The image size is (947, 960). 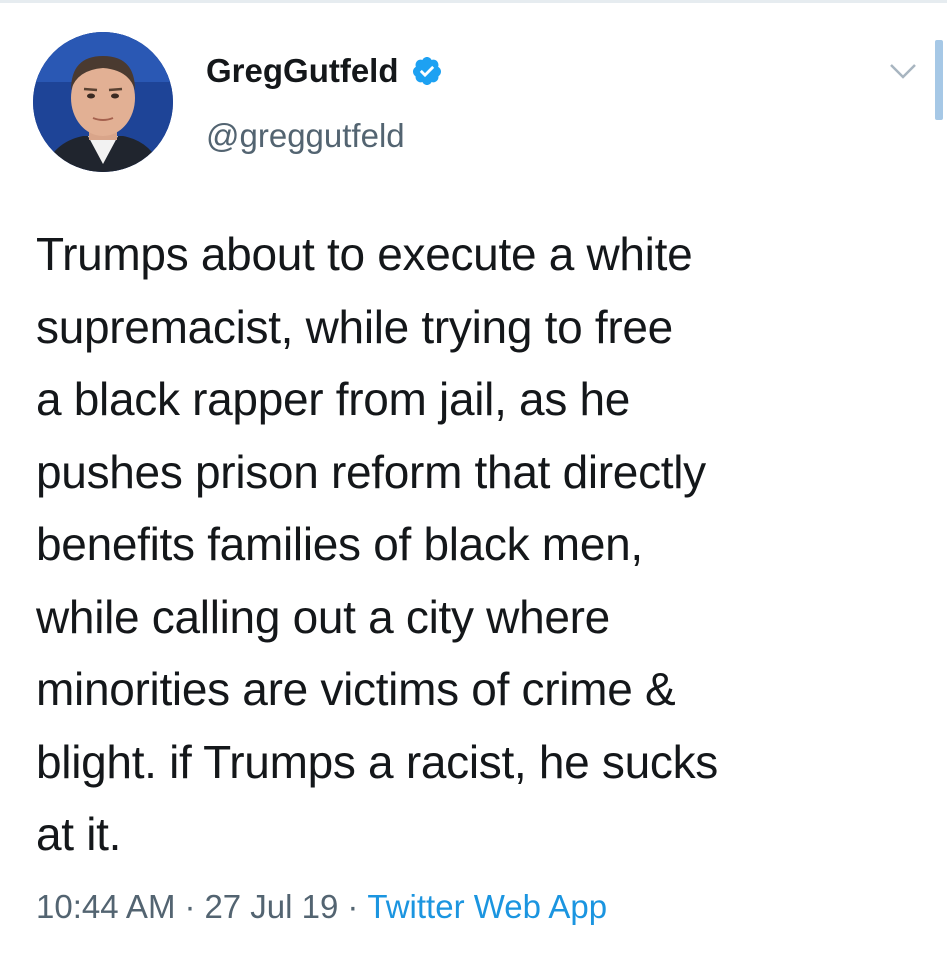 I want to click on chevron-down-icon, so click(x=903, y=71).